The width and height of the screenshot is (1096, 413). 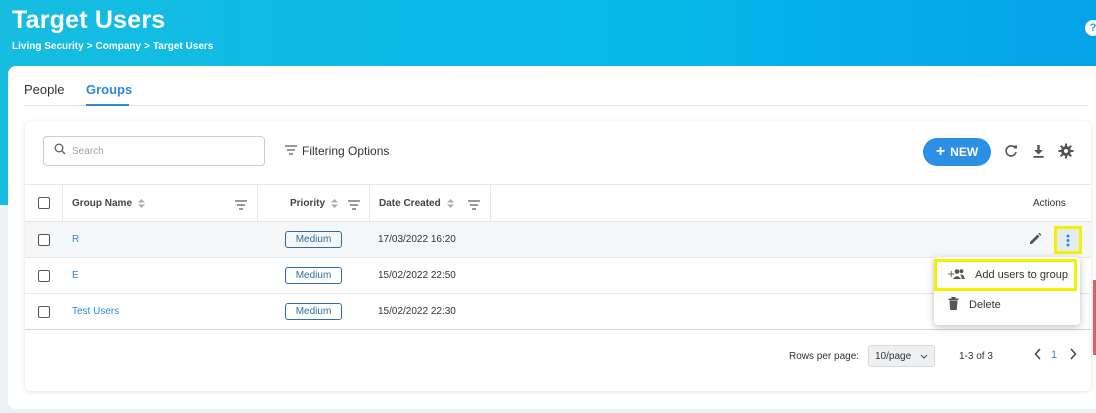 I want to click on tab-people: People, so click(x=44, y=89).